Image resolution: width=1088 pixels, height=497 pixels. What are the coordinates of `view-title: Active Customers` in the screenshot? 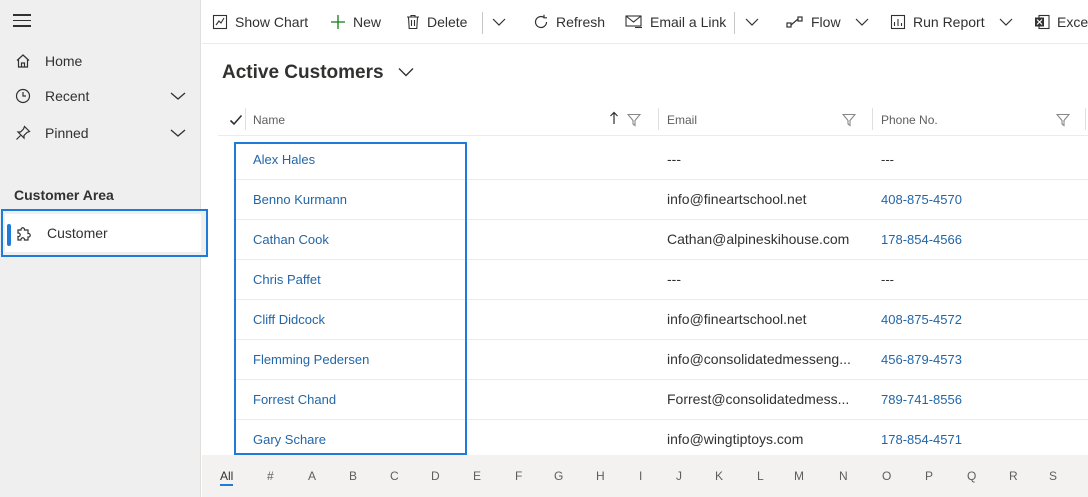 It's located at (303, 72).